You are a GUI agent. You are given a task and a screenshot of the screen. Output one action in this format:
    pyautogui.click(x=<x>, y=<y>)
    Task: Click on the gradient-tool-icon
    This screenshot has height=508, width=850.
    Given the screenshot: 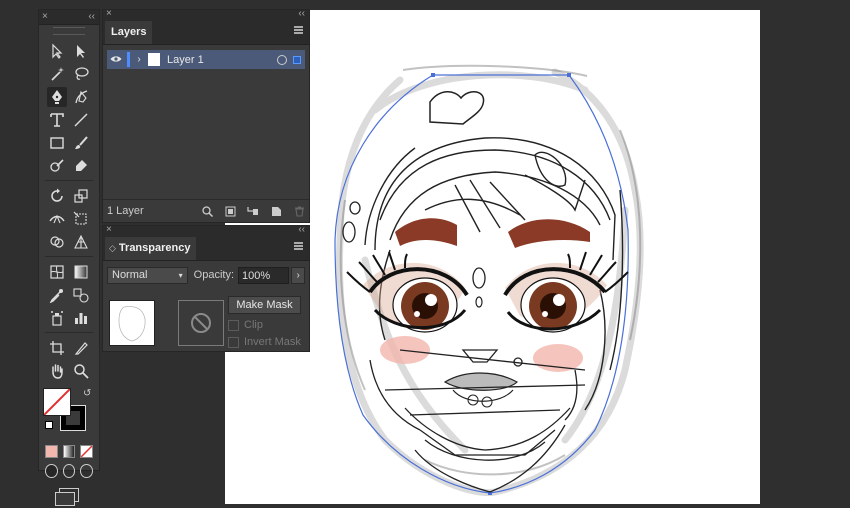 What is the action you would take?
    pyautogui.click(x=81, y=272)
    